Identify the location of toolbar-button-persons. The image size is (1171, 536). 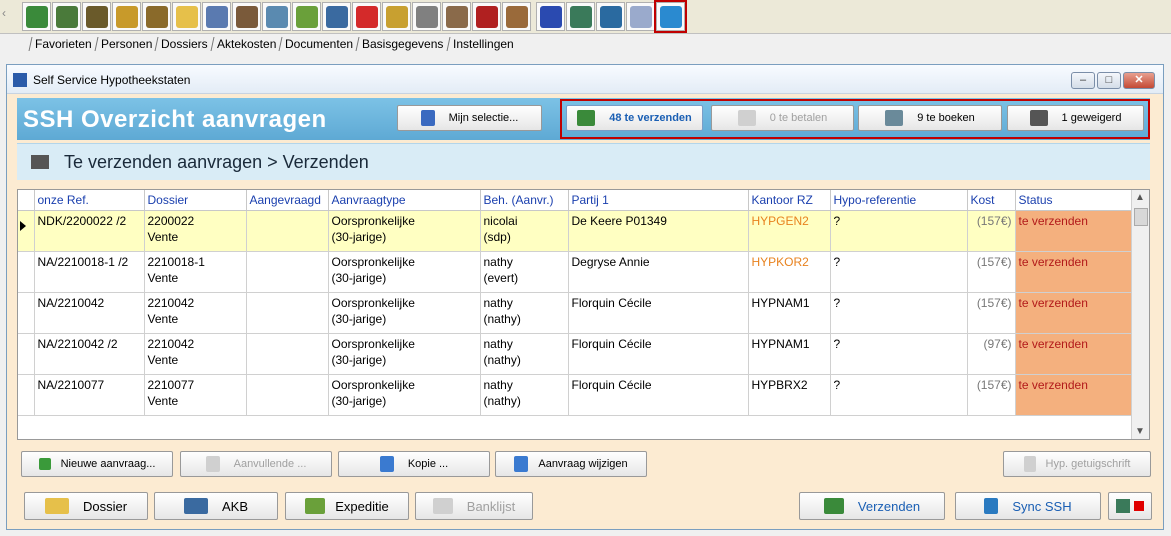
(66, 16).